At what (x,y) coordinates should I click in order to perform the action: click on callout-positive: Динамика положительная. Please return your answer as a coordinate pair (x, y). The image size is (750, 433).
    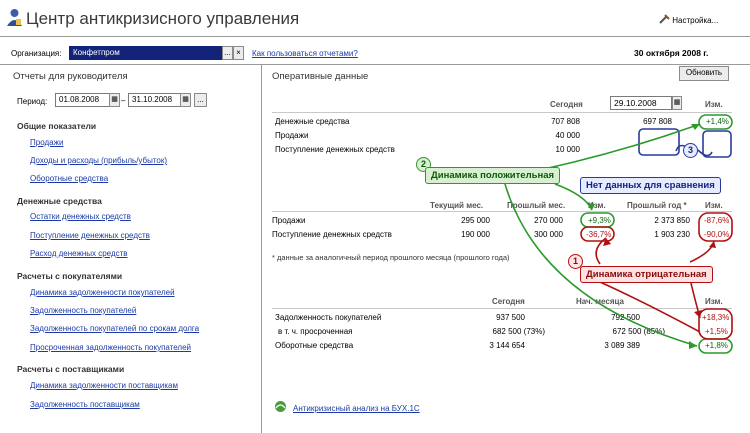
    Looking at the image, I should click on (493, 175).